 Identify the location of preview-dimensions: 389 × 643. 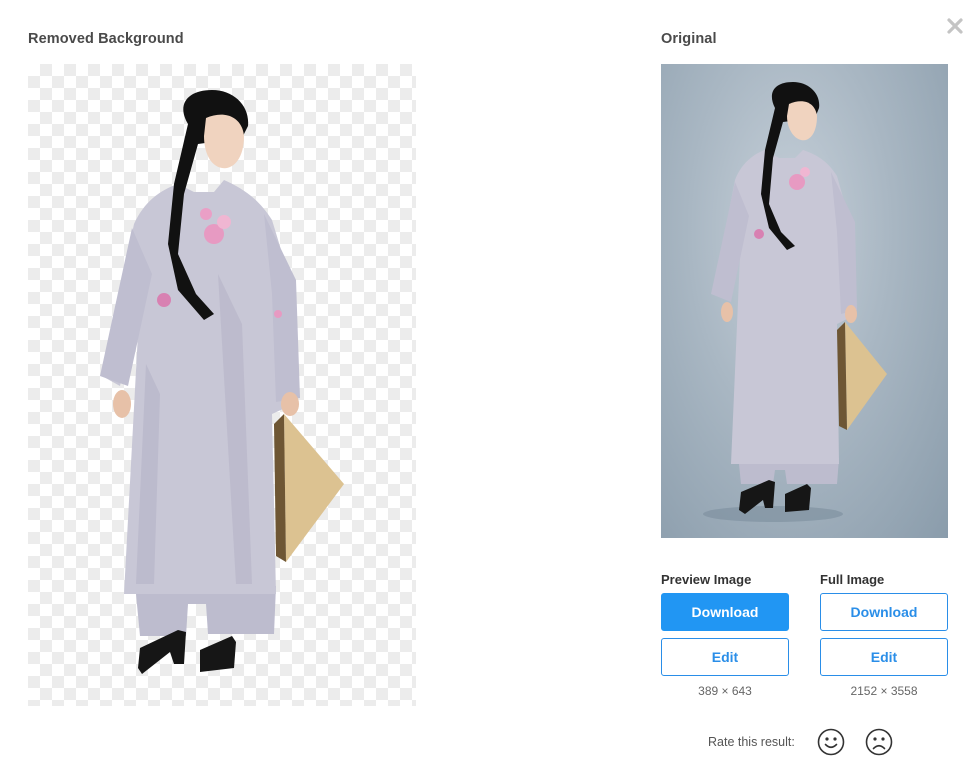
(725, 691).